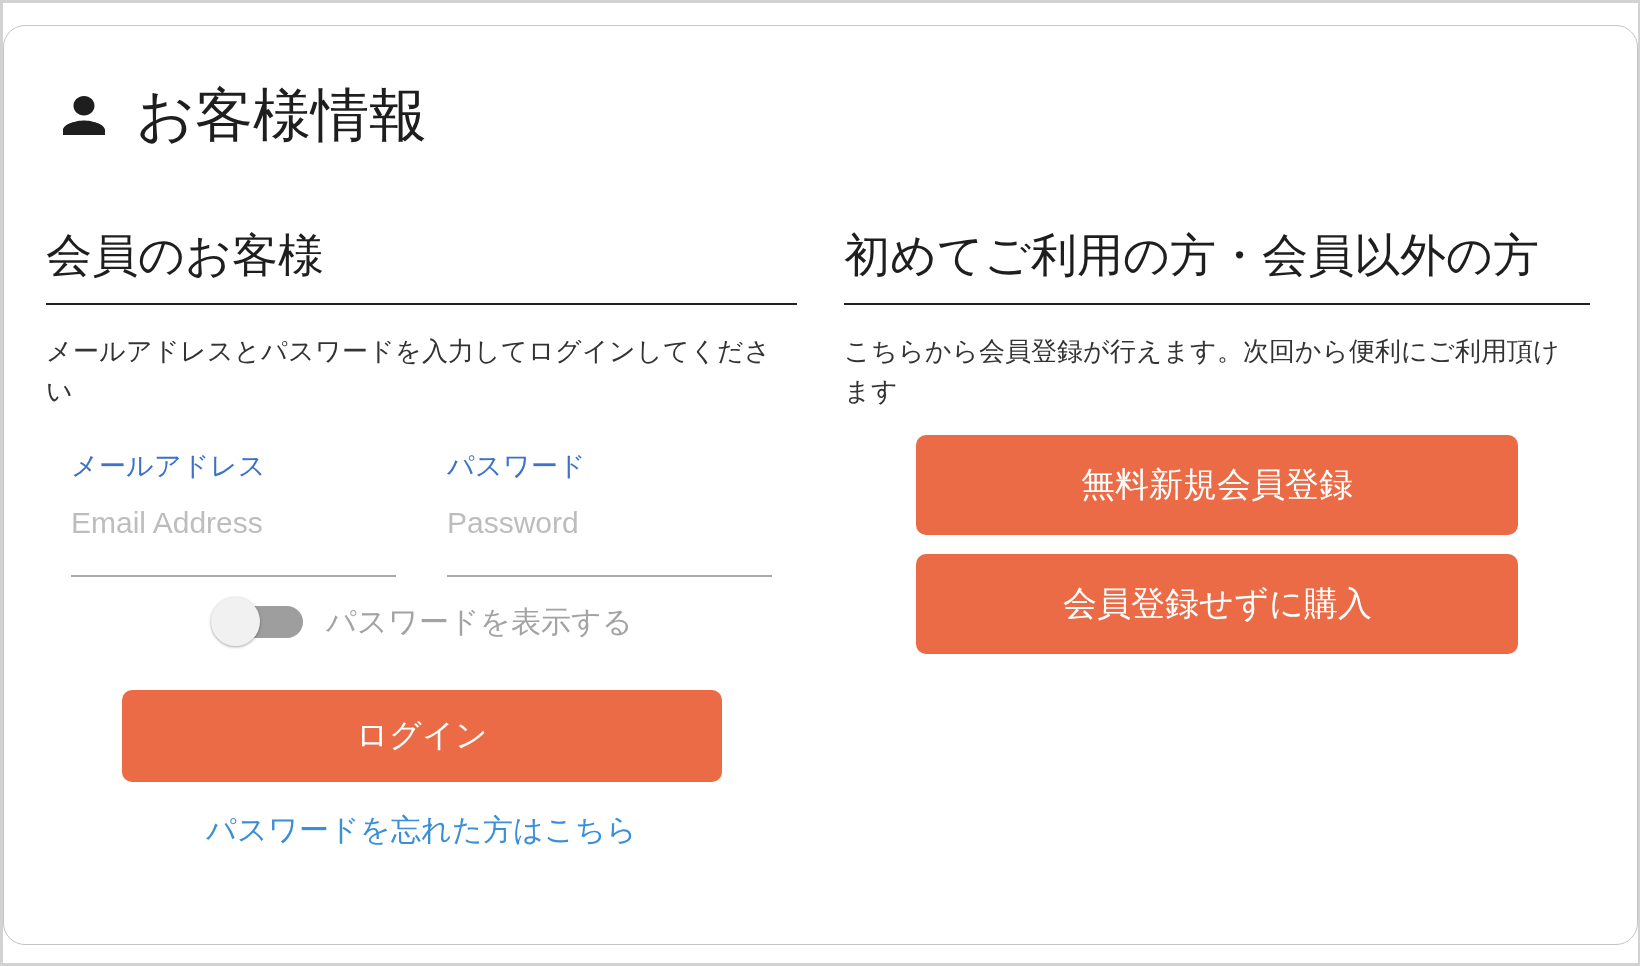  I want to click on person-icon, so click(84, 115).